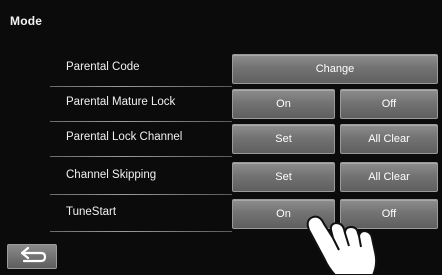  I want to click on row-parental-mature-lock: Parental Mature Lock On Off, so click(244, 104).